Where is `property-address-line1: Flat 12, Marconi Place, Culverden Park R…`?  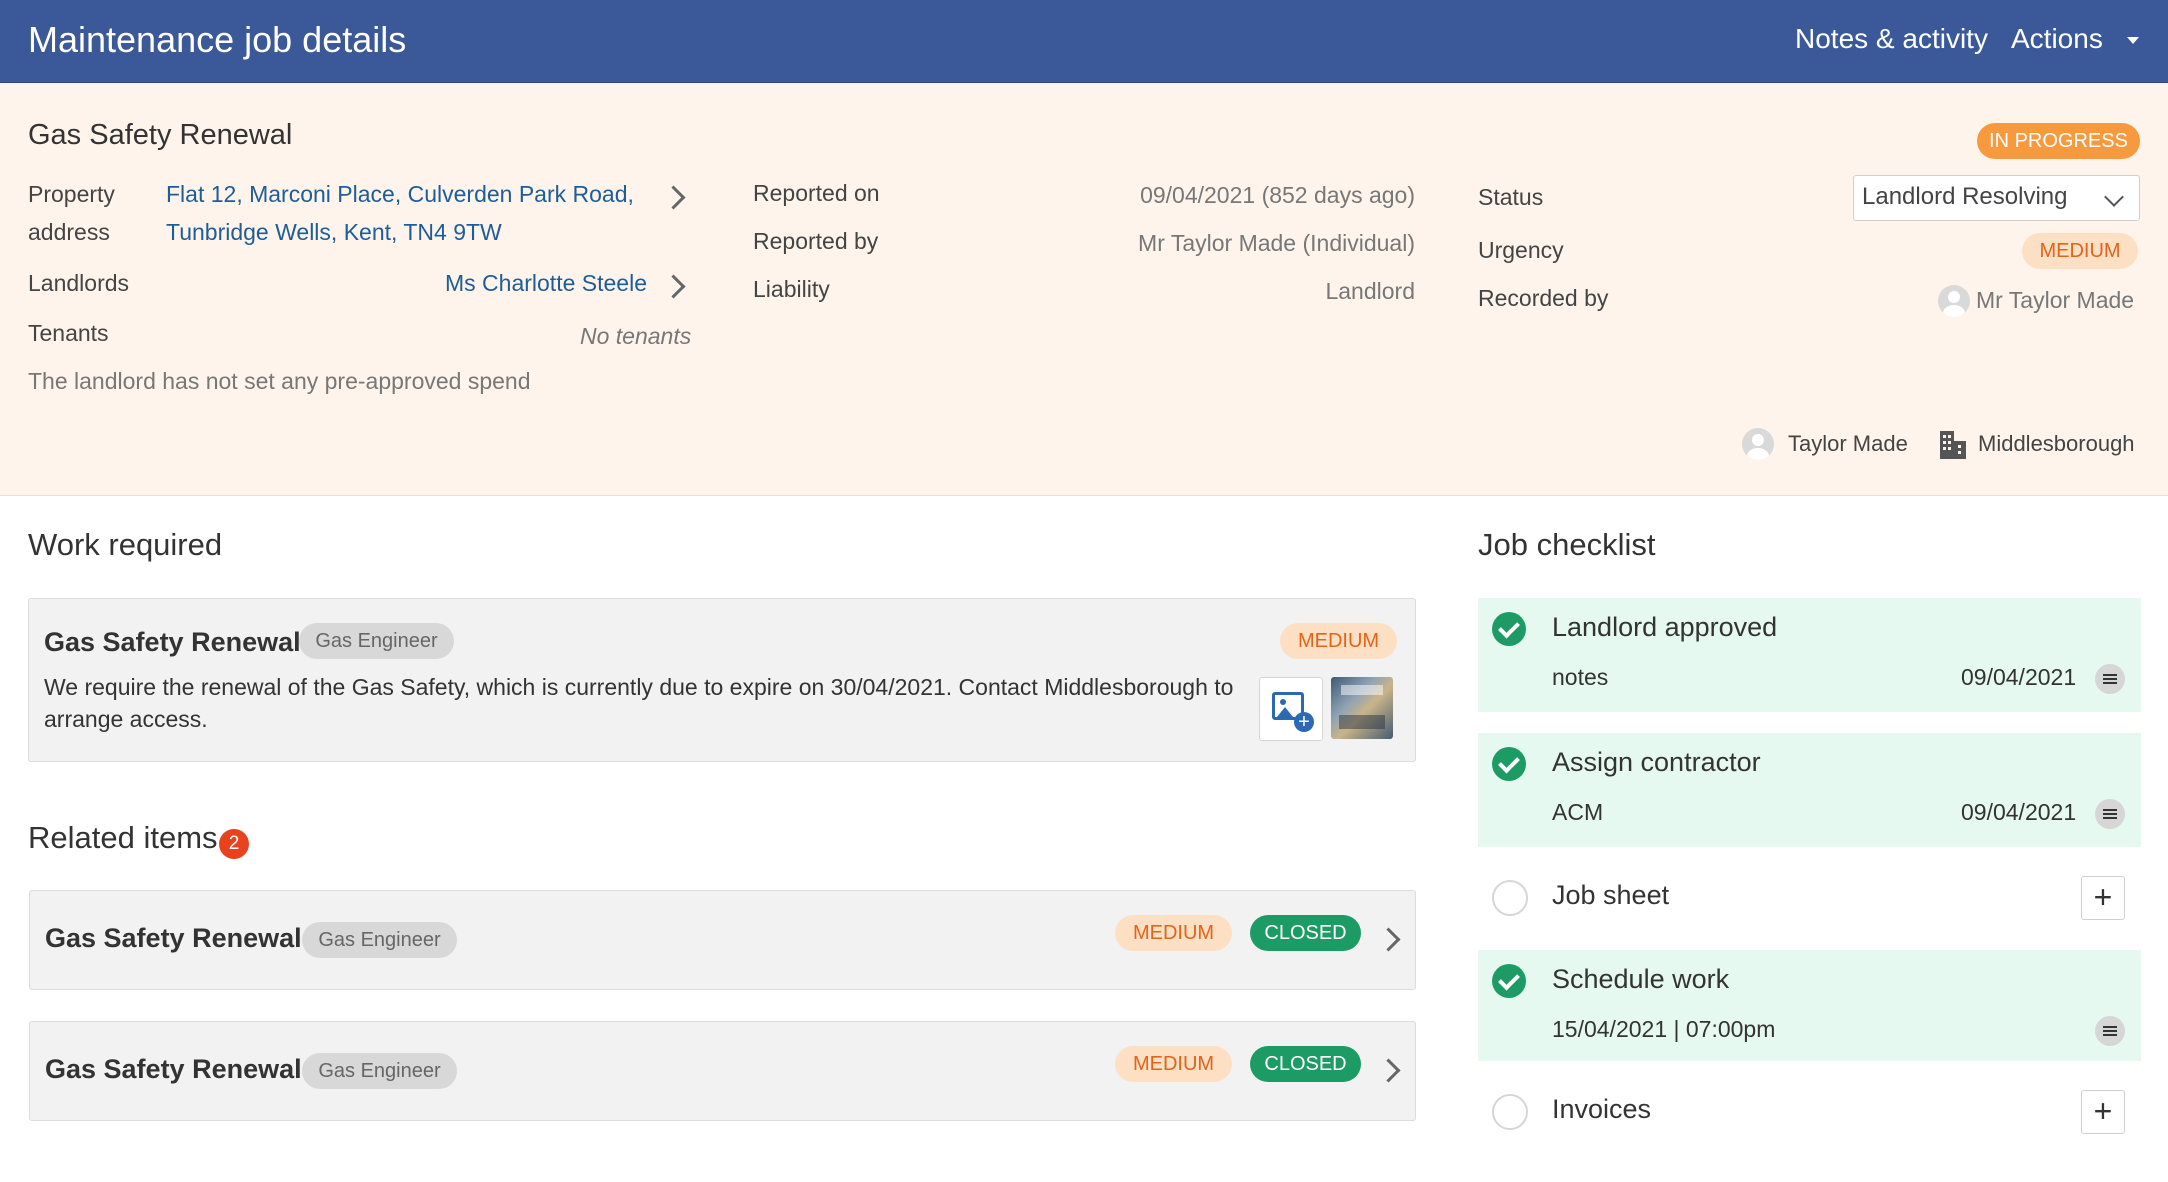 property-address-line1: Flat 12, Marconi Place, Culverden Park R… is located at coordinates (400, 194).